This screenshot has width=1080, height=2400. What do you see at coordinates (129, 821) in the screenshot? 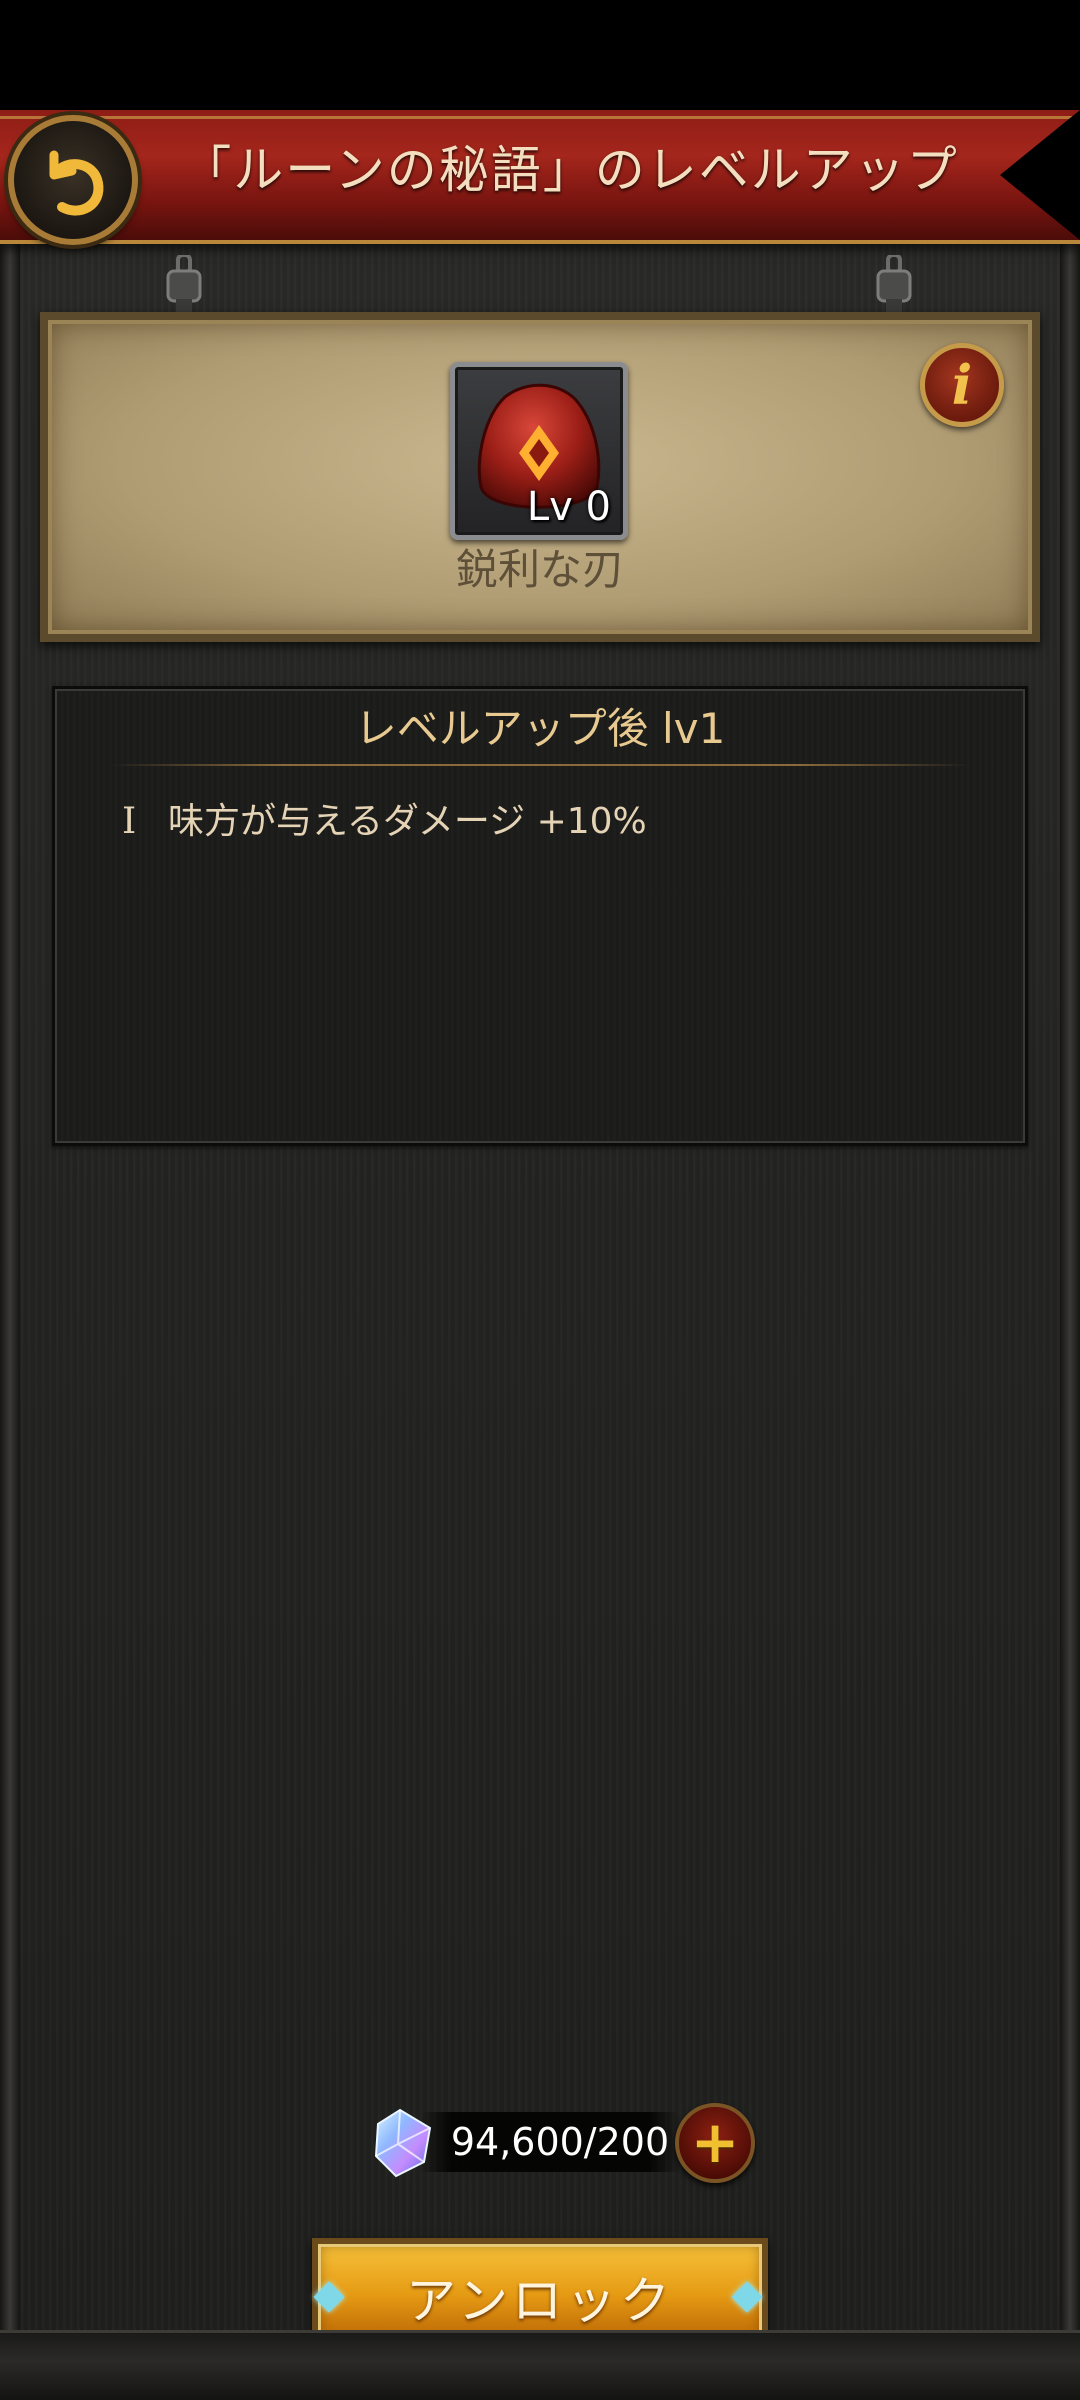
I see `effect-numeral: I` at bounding box center [129, 821].